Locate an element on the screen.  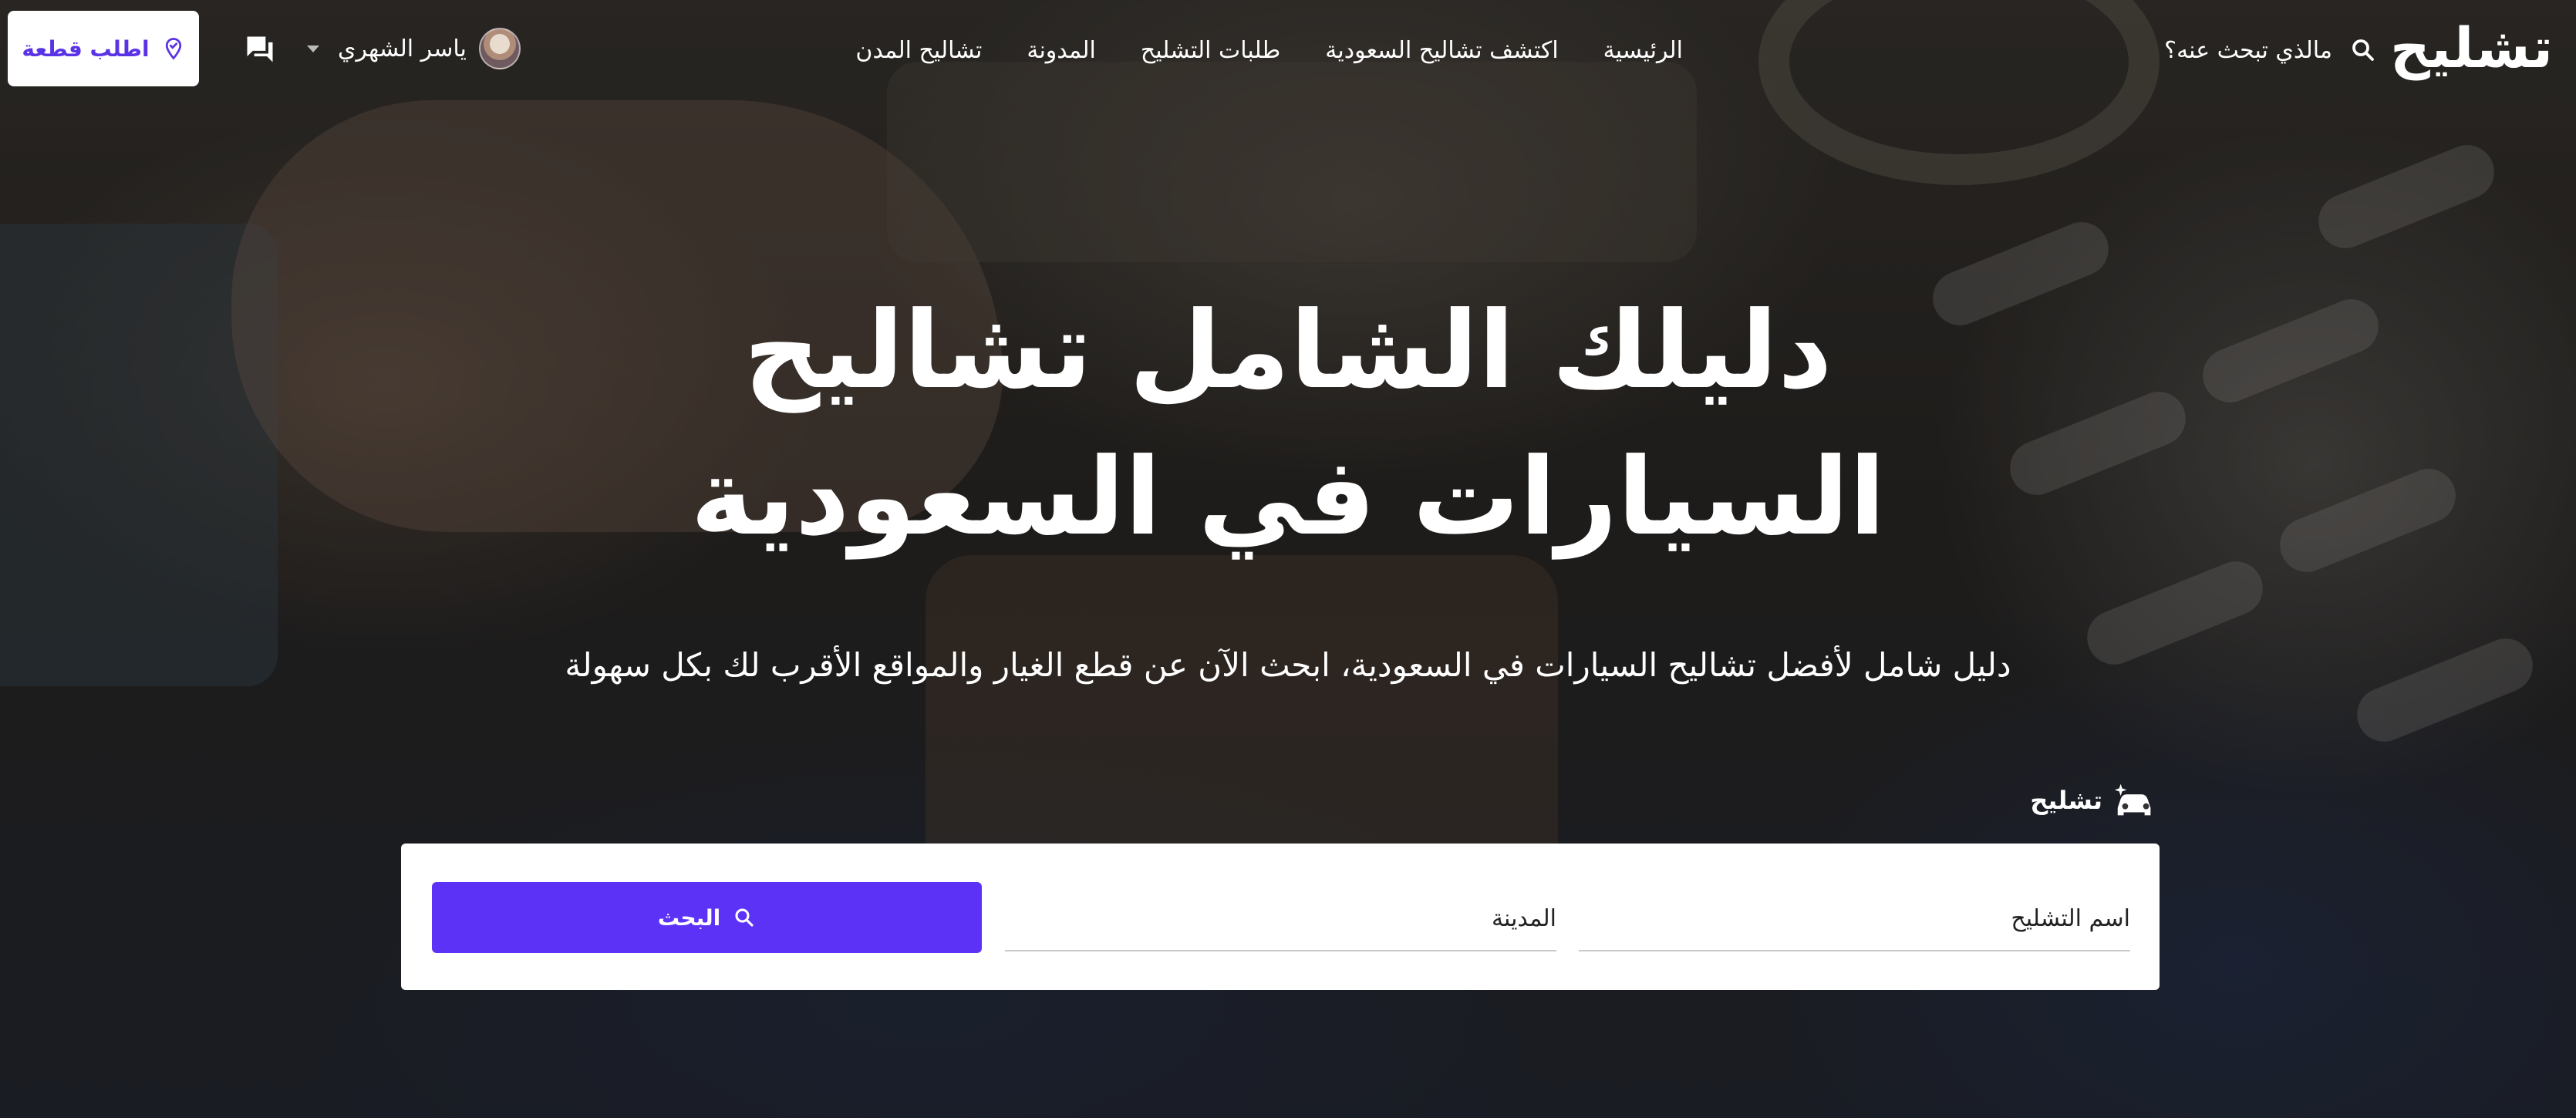
city-field: المدينة is located at coordinates (1280, 919).